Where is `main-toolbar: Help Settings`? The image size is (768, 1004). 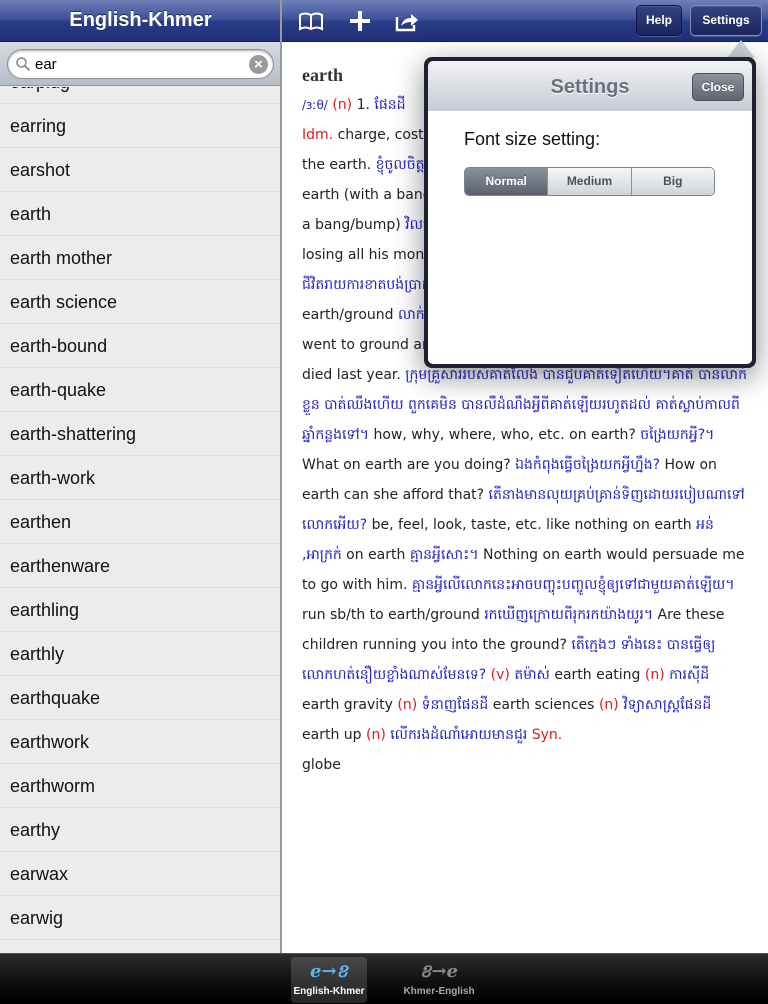 main-toolbar: Help Settings is located at coordinates (525, 21).